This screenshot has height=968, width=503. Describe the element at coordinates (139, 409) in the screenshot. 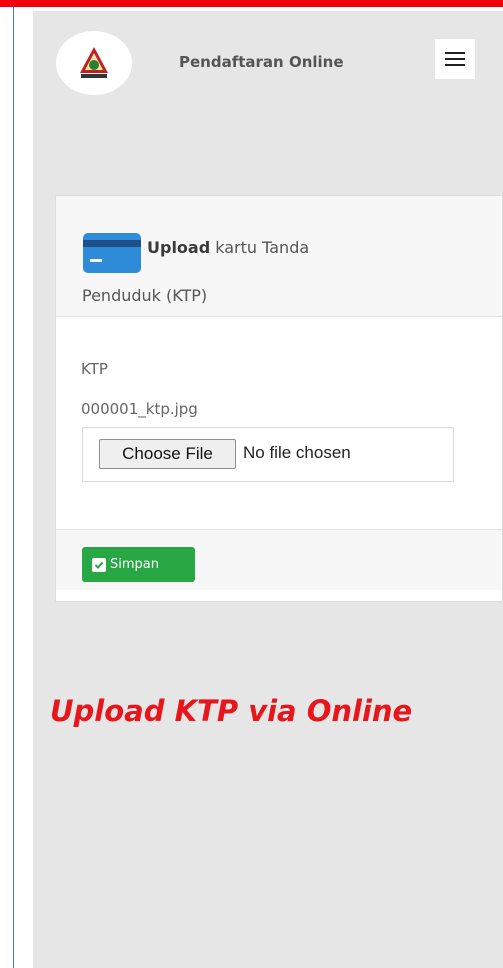

I see `current-file-name: 000001_ktp.jpg` at that location.